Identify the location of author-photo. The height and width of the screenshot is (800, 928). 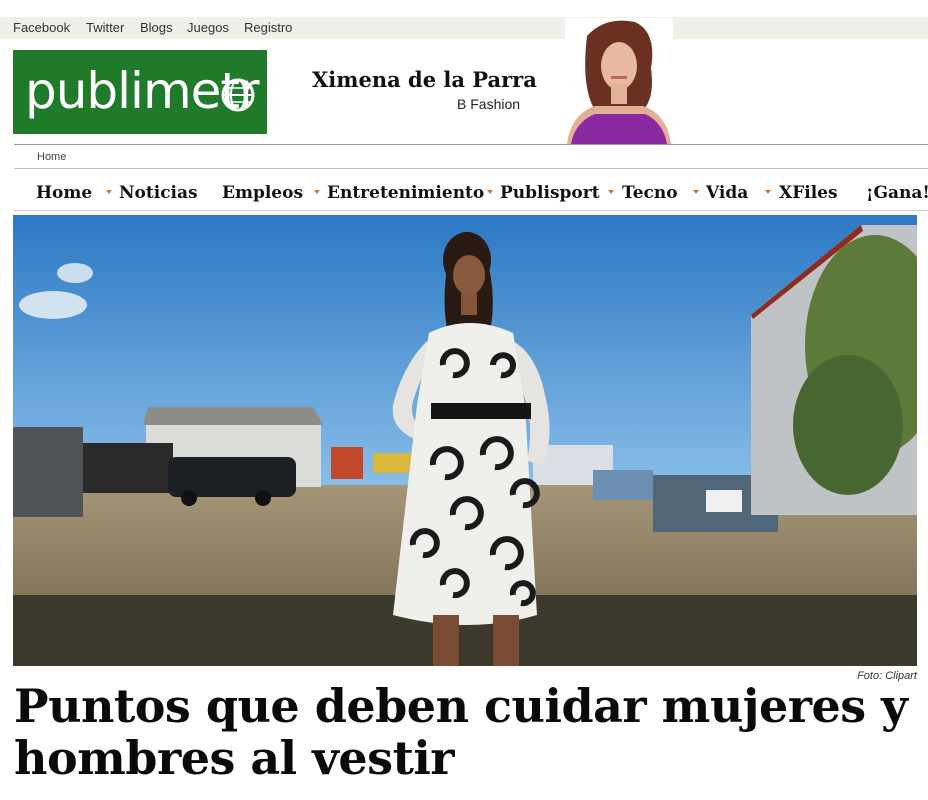
(619, 81).